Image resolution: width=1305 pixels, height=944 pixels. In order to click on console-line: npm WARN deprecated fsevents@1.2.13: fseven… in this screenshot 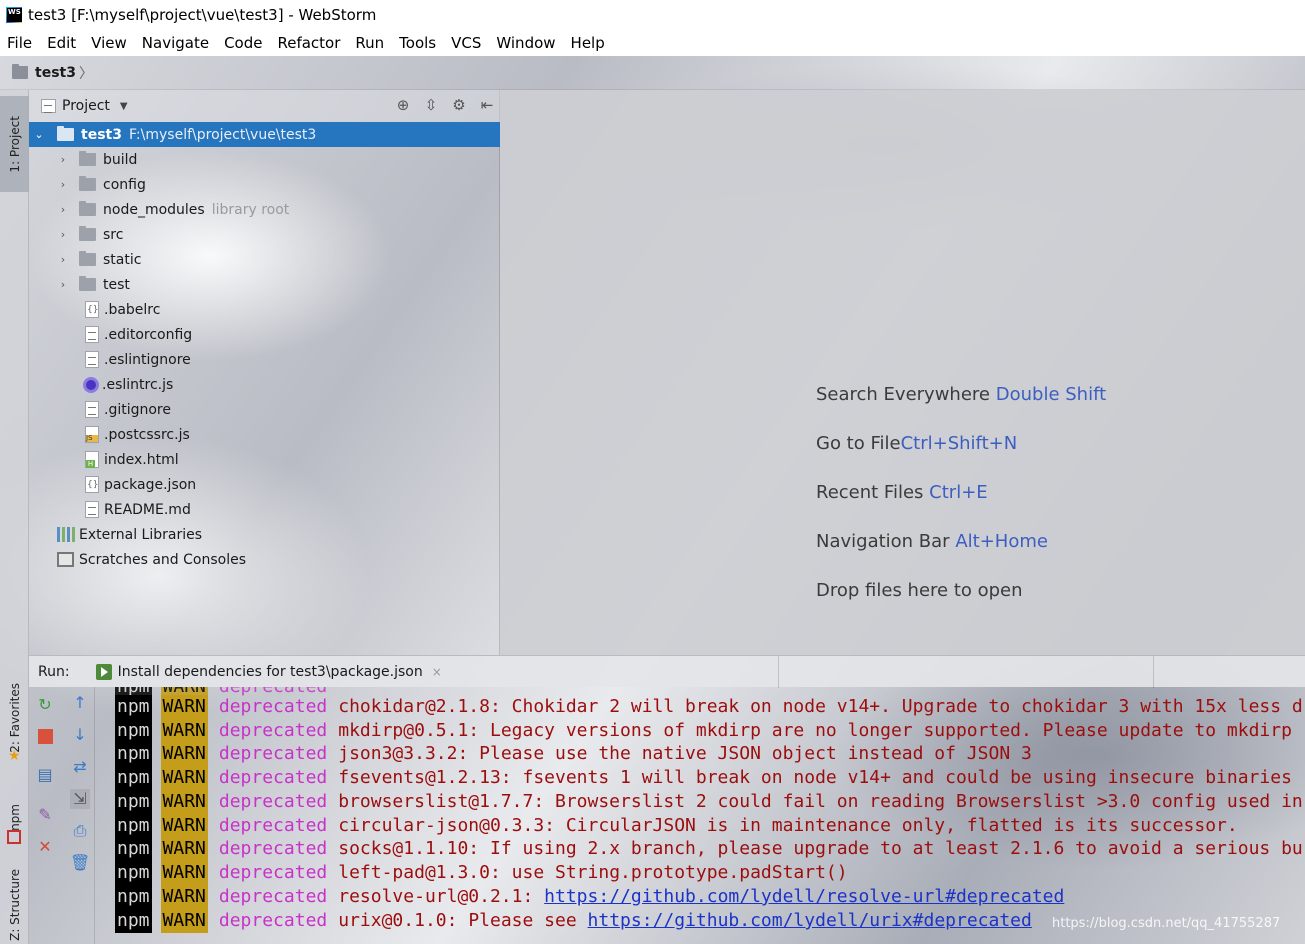, I will do `click(703, 778)`.